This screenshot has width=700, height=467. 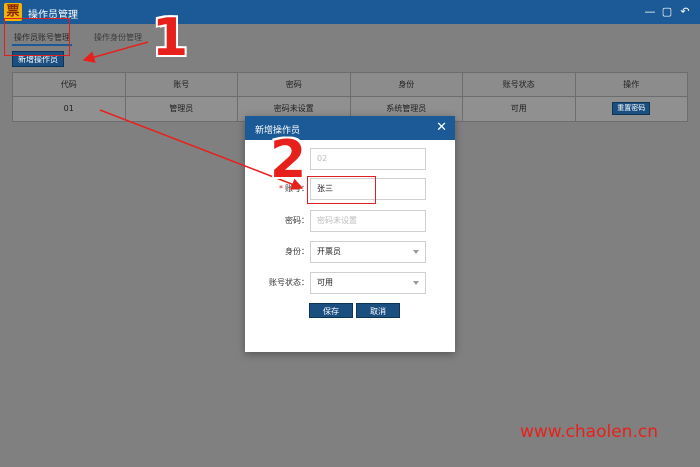 I want to click on save-button: 保存, so click(x=331, y=310).